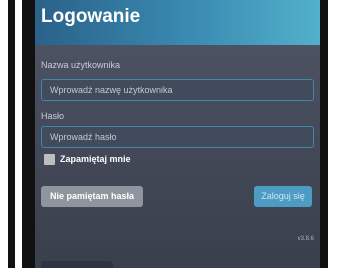  What do you see at coordinates (95, 159) in the screenshot?
I see `remember-me-label: Zapamiętaj mnie` at bounding box center [95, 159].